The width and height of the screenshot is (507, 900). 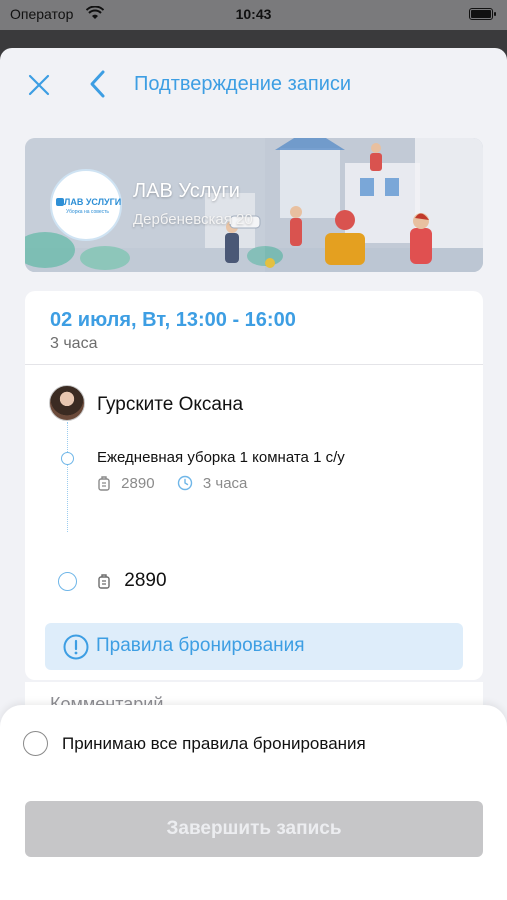 I want to click on battery-icon, so click(x=482, y=14).